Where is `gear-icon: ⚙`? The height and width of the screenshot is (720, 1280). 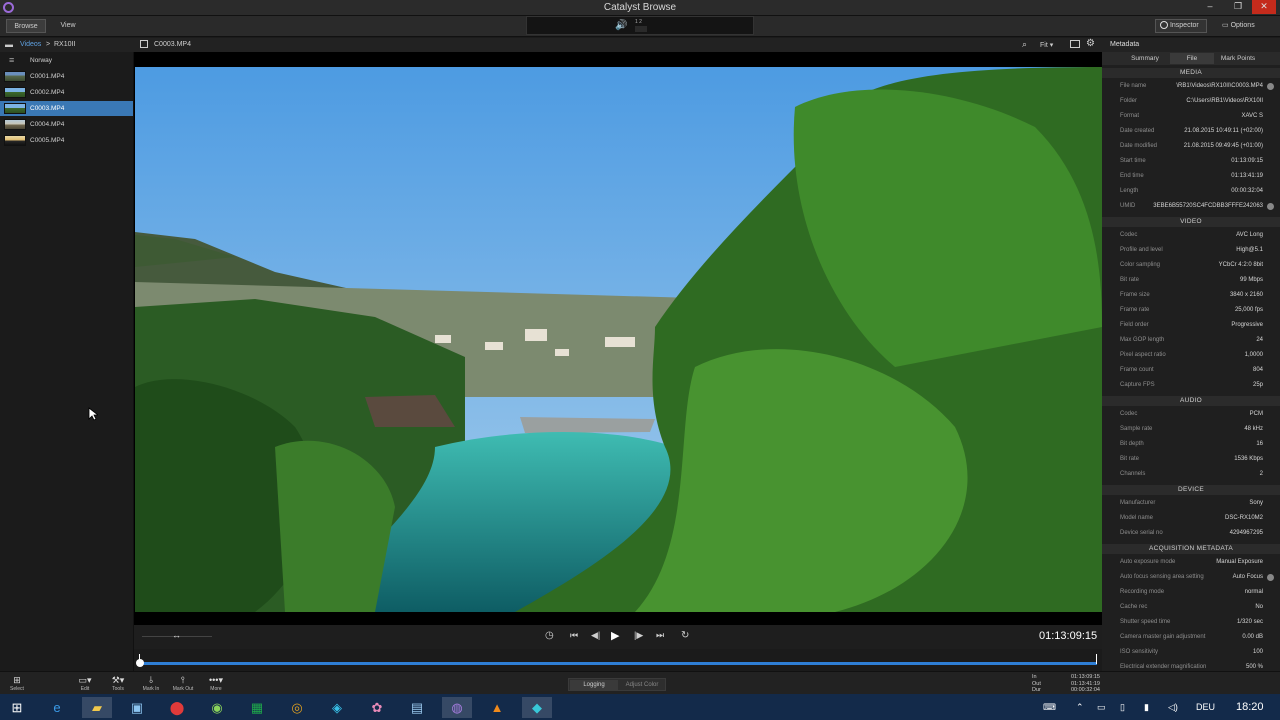 gear-icon: ⚙ is located at coordinates (1090, 43).